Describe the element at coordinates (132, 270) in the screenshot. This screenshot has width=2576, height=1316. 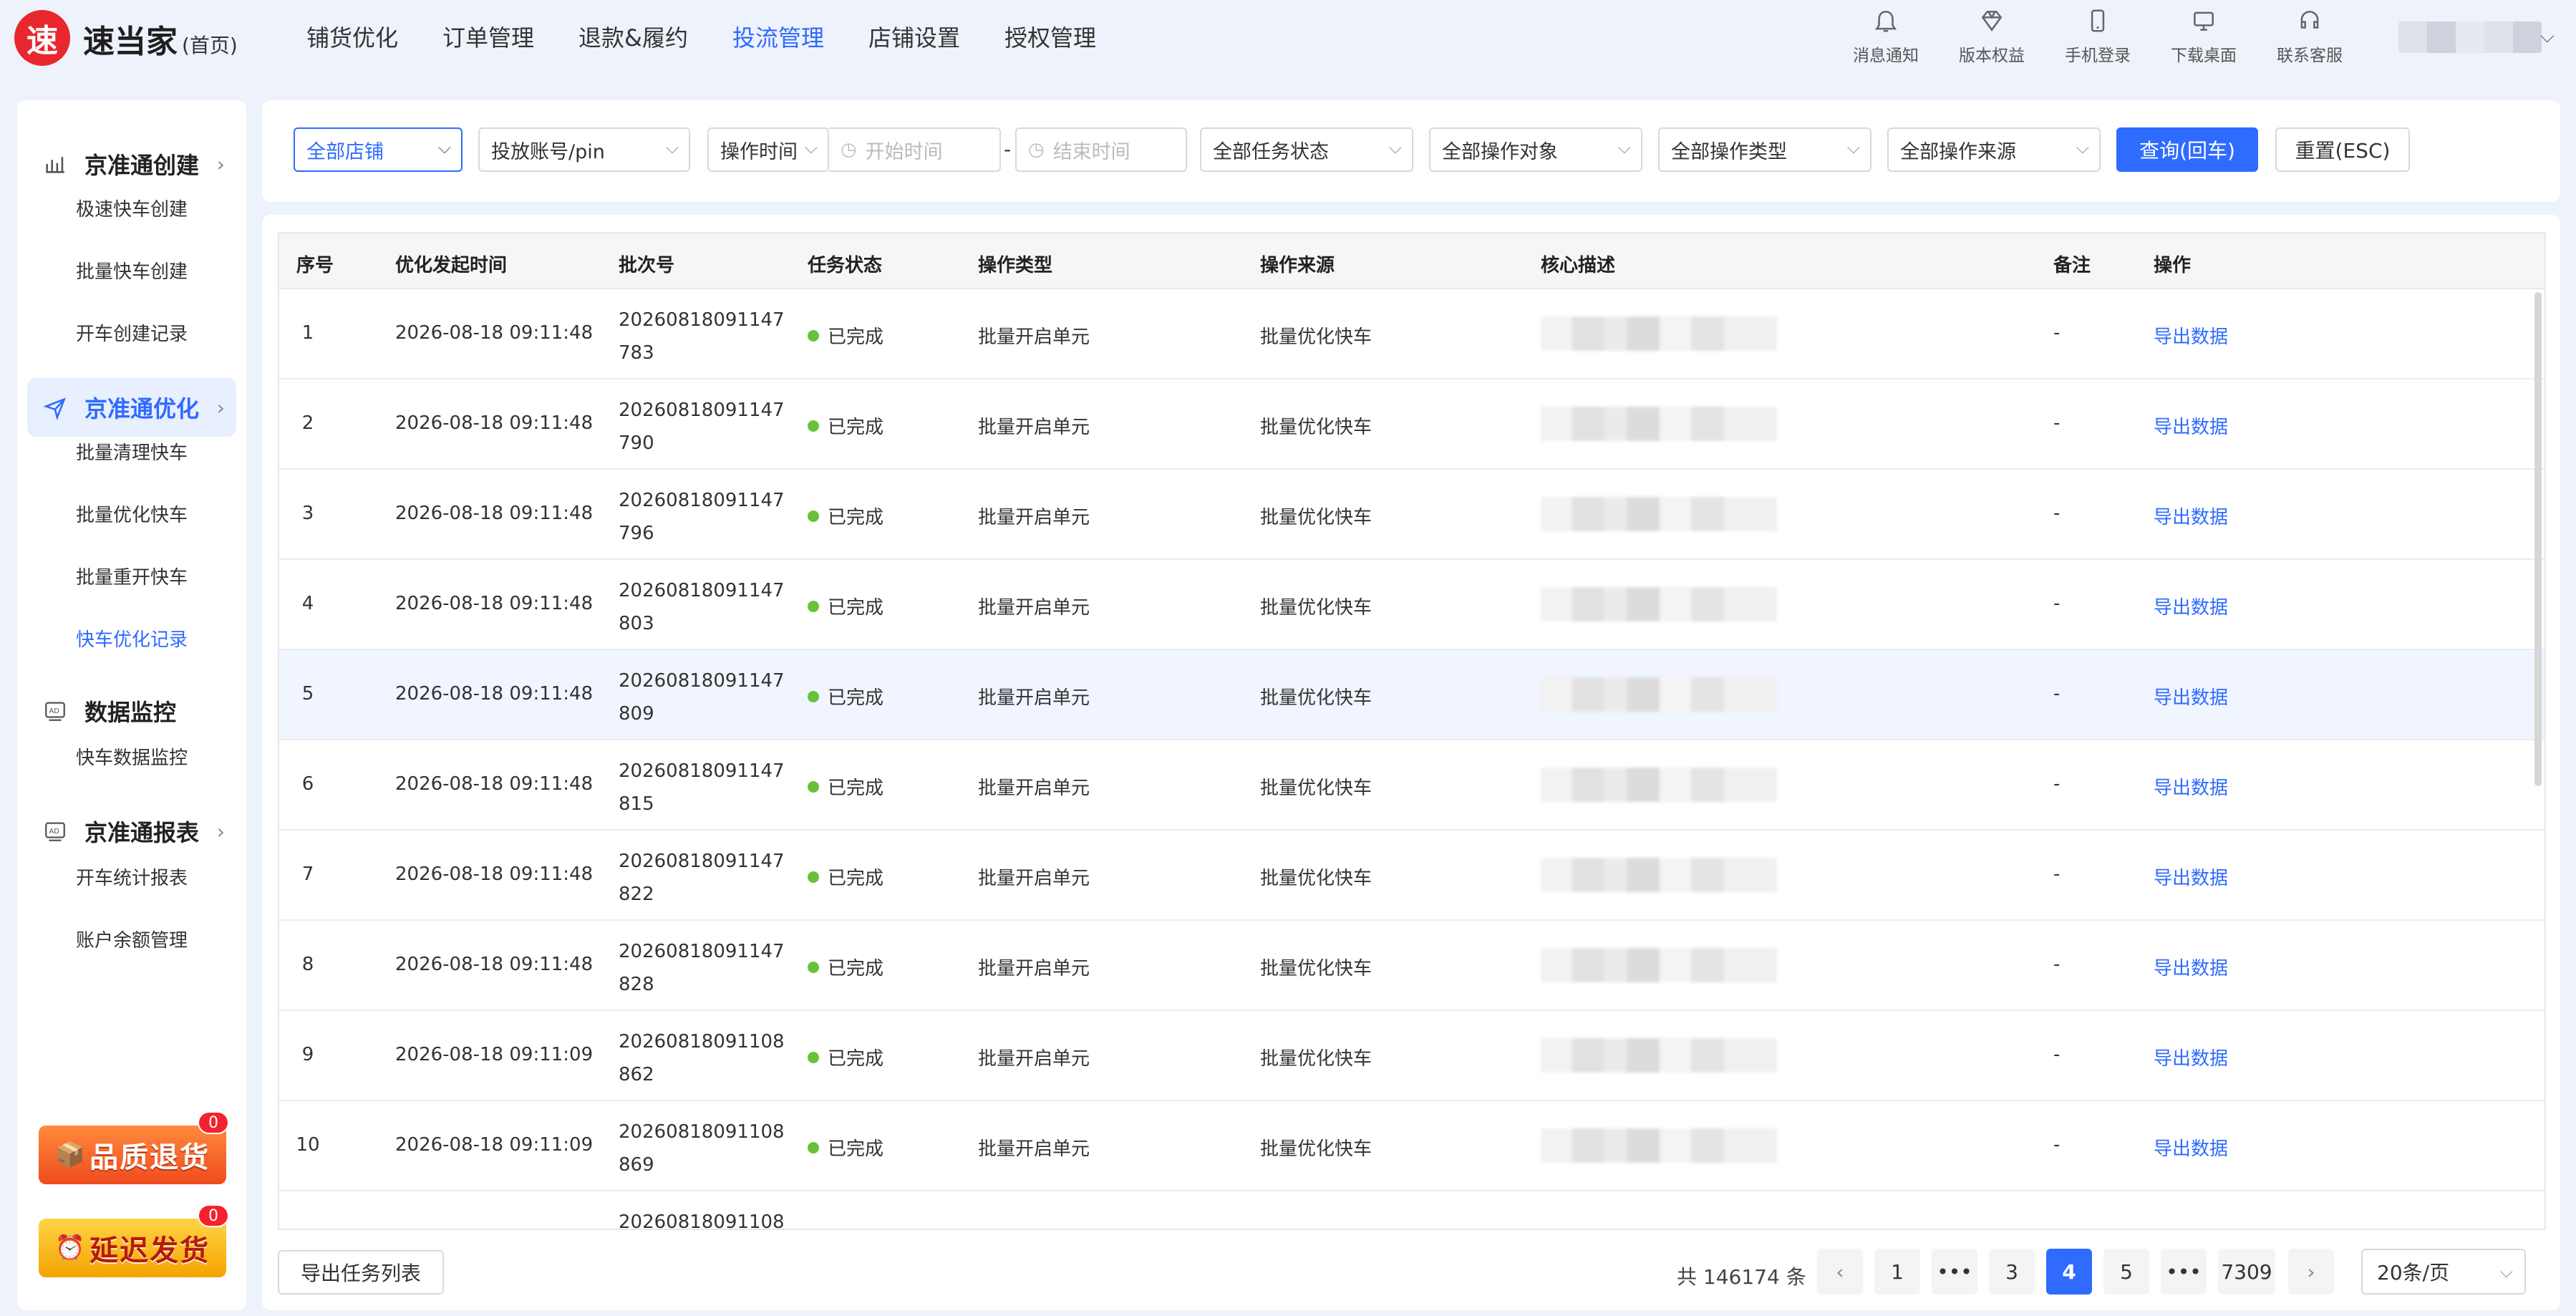
I see `sidebar-item: 批量快车创建` at that location.